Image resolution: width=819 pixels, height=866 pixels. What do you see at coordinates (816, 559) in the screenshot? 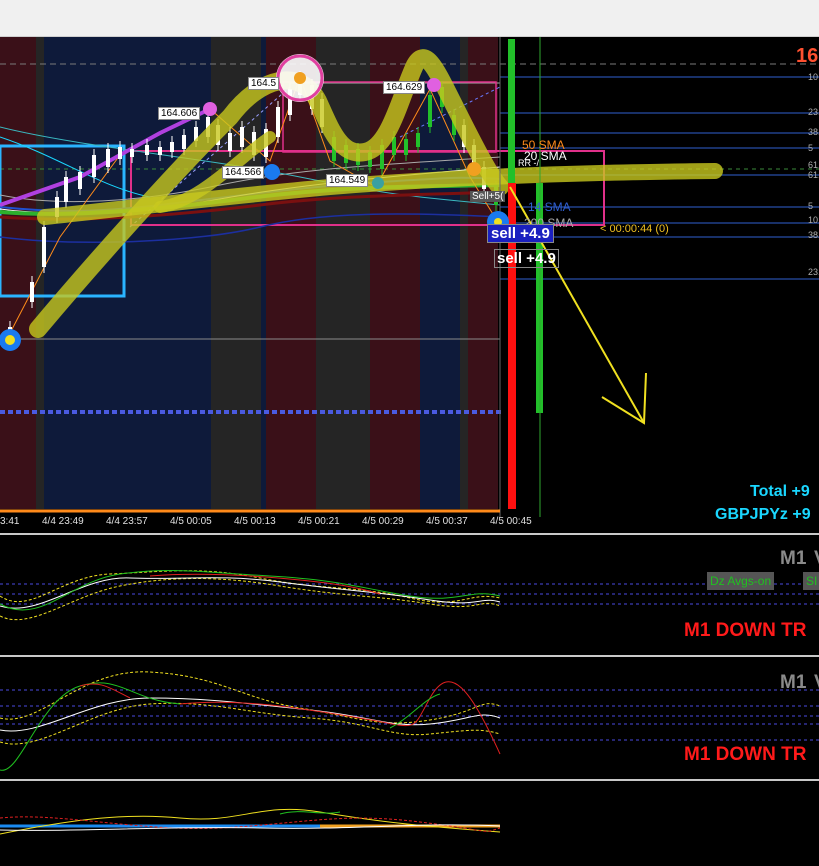
I see `indicator-1-title-edge: V` at bounding box center [816, 559].